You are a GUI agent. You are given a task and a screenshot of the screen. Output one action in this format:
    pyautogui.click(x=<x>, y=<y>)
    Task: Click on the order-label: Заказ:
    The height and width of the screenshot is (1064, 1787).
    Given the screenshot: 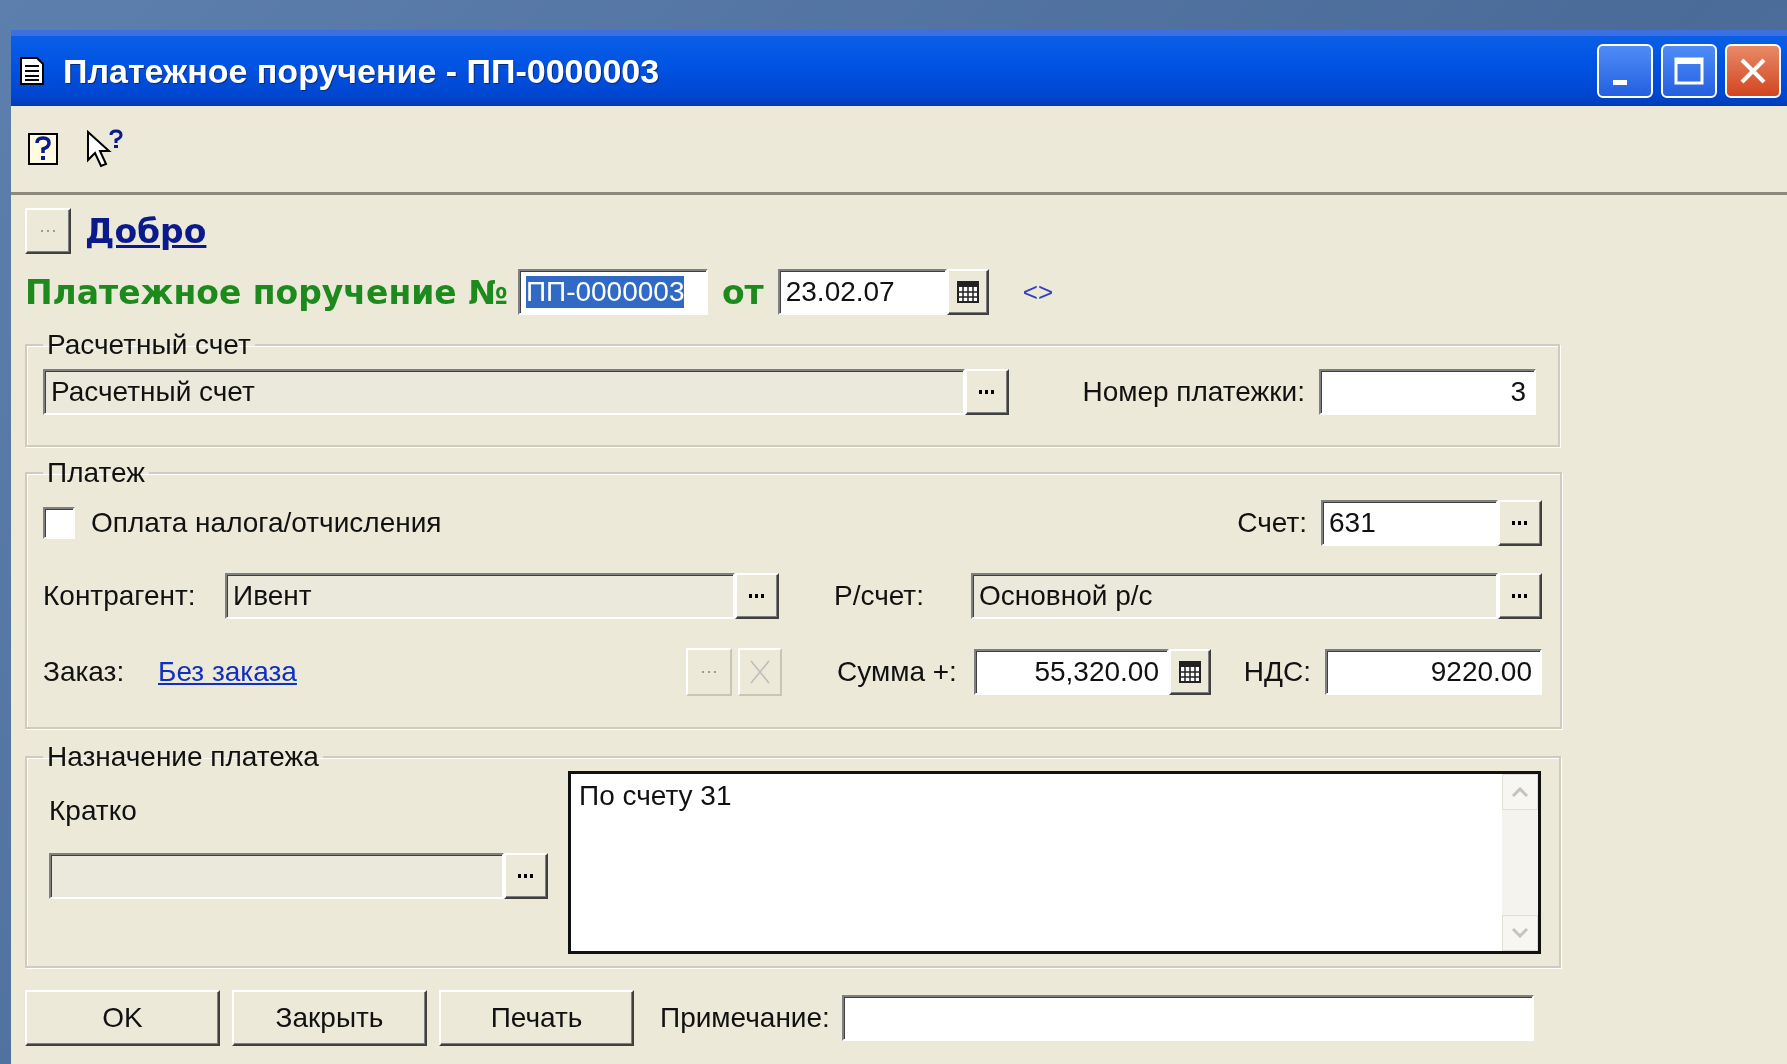 What is the action you would take?
    pyautogui.click(x=84, y=672)
    